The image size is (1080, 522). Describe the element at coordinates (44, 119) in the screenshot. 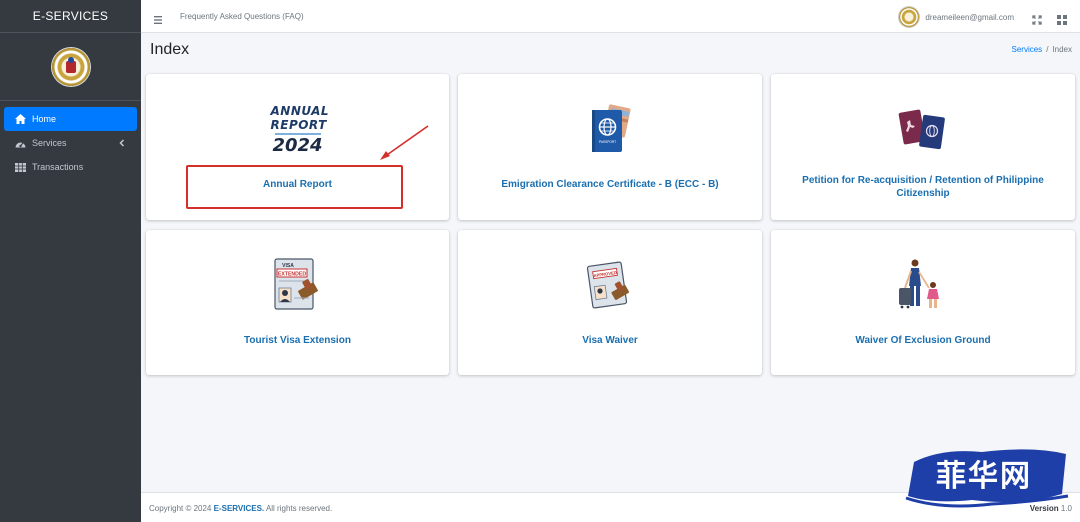

I see `sidebar-item-label: Home` at that location.